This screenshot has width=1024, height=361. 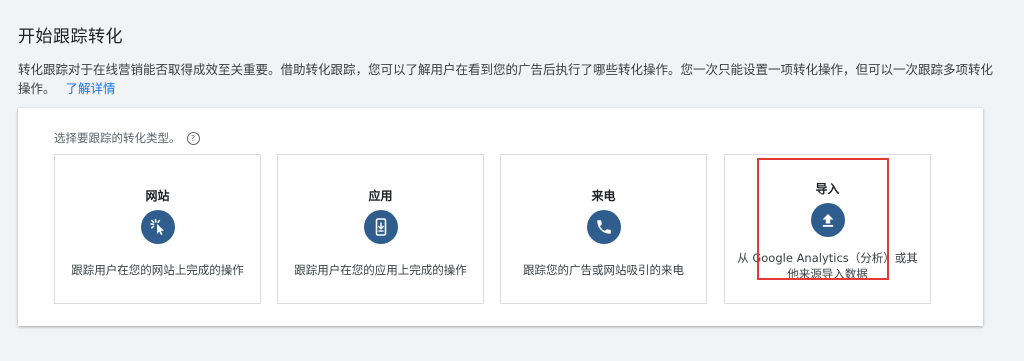 I want to click on option-title: 网站, so click(x=157, y=196).